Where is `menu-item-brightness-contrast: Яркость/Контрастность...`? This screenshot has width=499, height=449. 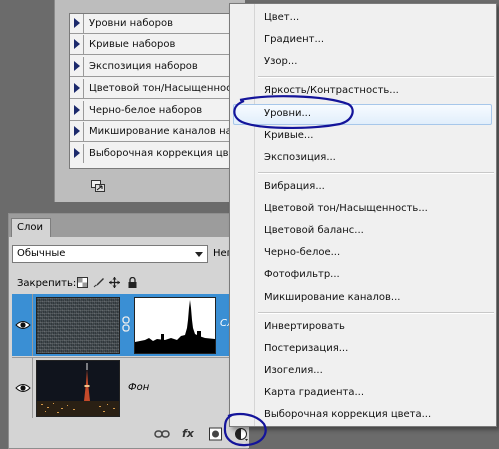 menu-item-brightness-contrast: Яркость/Контрастность... is located at coordinates (331, 91).